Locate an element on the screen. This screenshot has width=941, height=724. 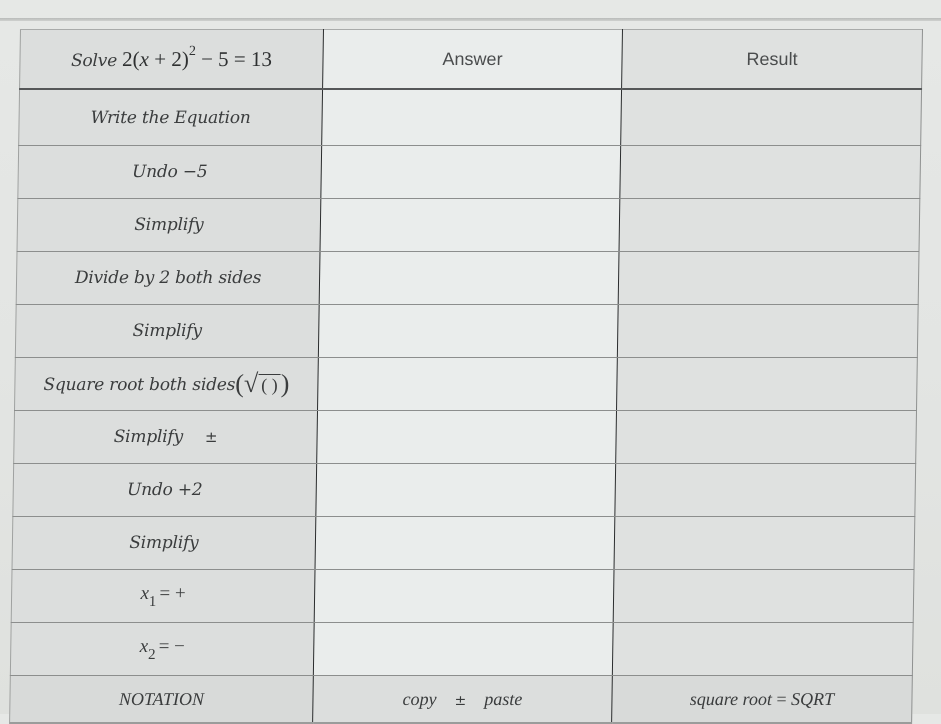
x2-label: x2 is located at coordinates (147, 649).